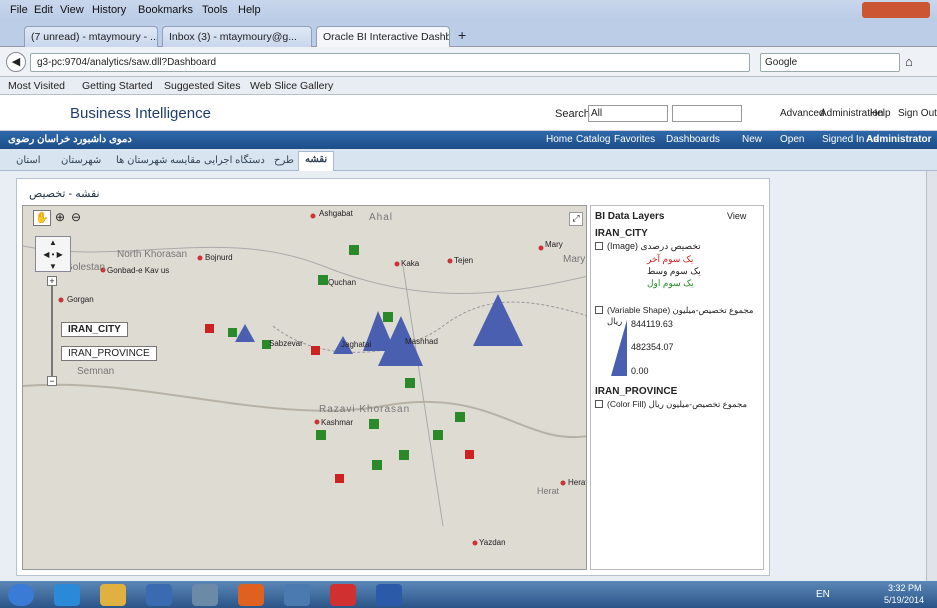 The image size is (937, 608). Describe the element at coordinates (336, 213) in the screenshot. I see `place-label: Ashgabat` at that location.